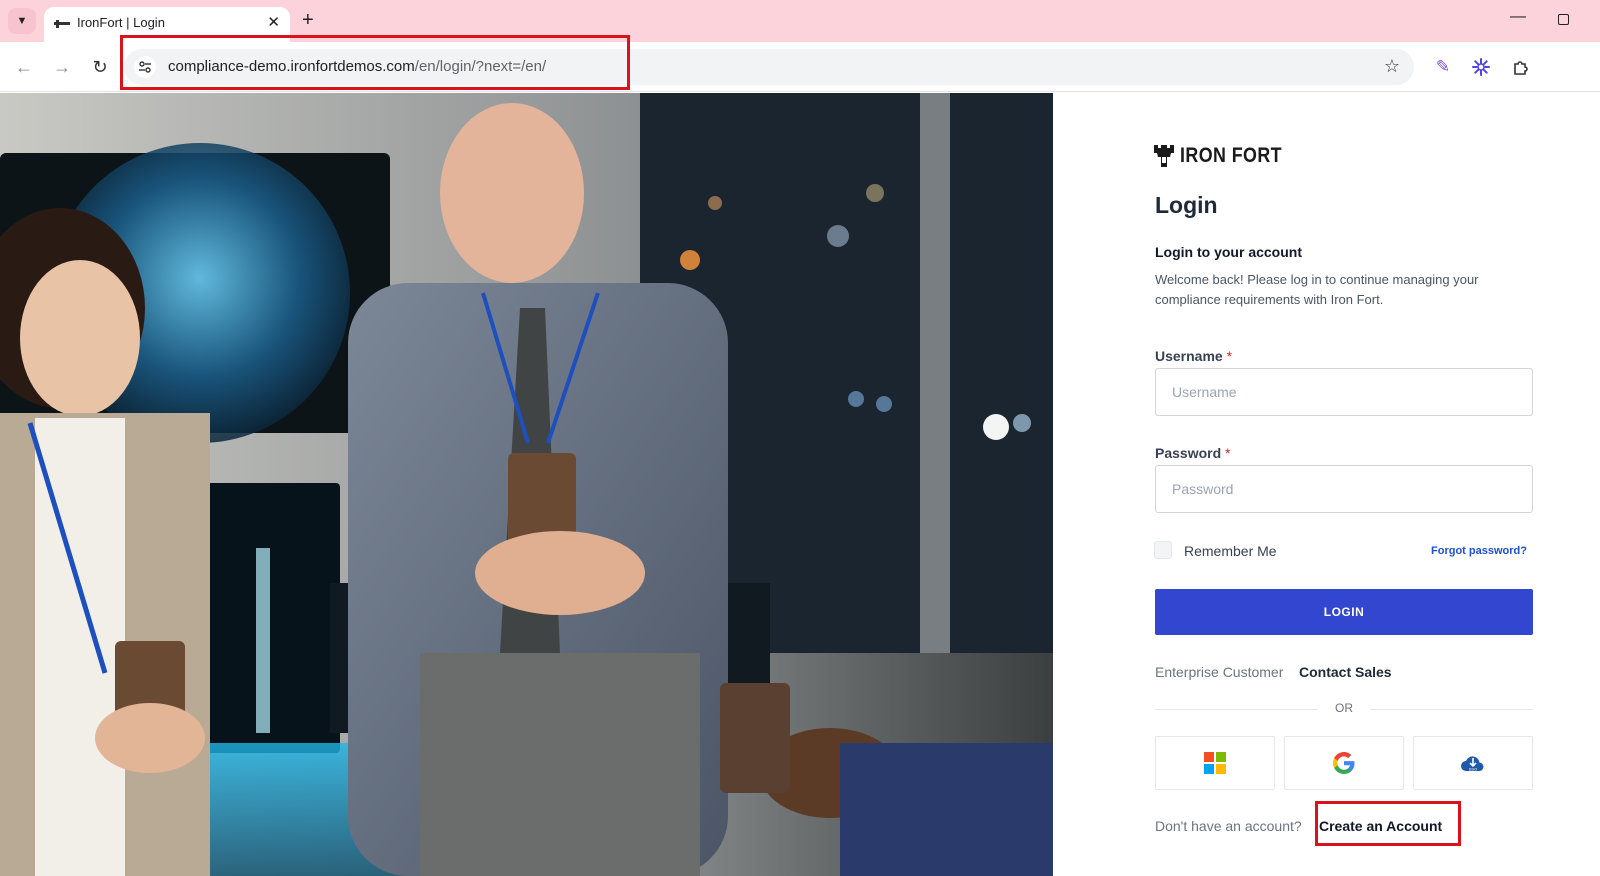 Image resolution: width=1600 pixels, height=876 pixels. Describe the element at coordinates (1344, 612) in the screenshot. I see `login-button: LOGIN` at that location.